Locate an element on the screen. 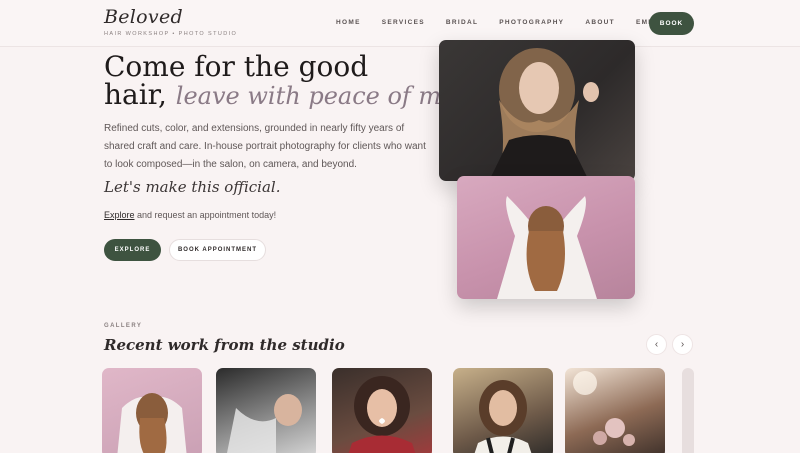 Image resolution: width=800 pixels, height=453 pixels. hero-photo-portrait is located at coordinates (537, 110).